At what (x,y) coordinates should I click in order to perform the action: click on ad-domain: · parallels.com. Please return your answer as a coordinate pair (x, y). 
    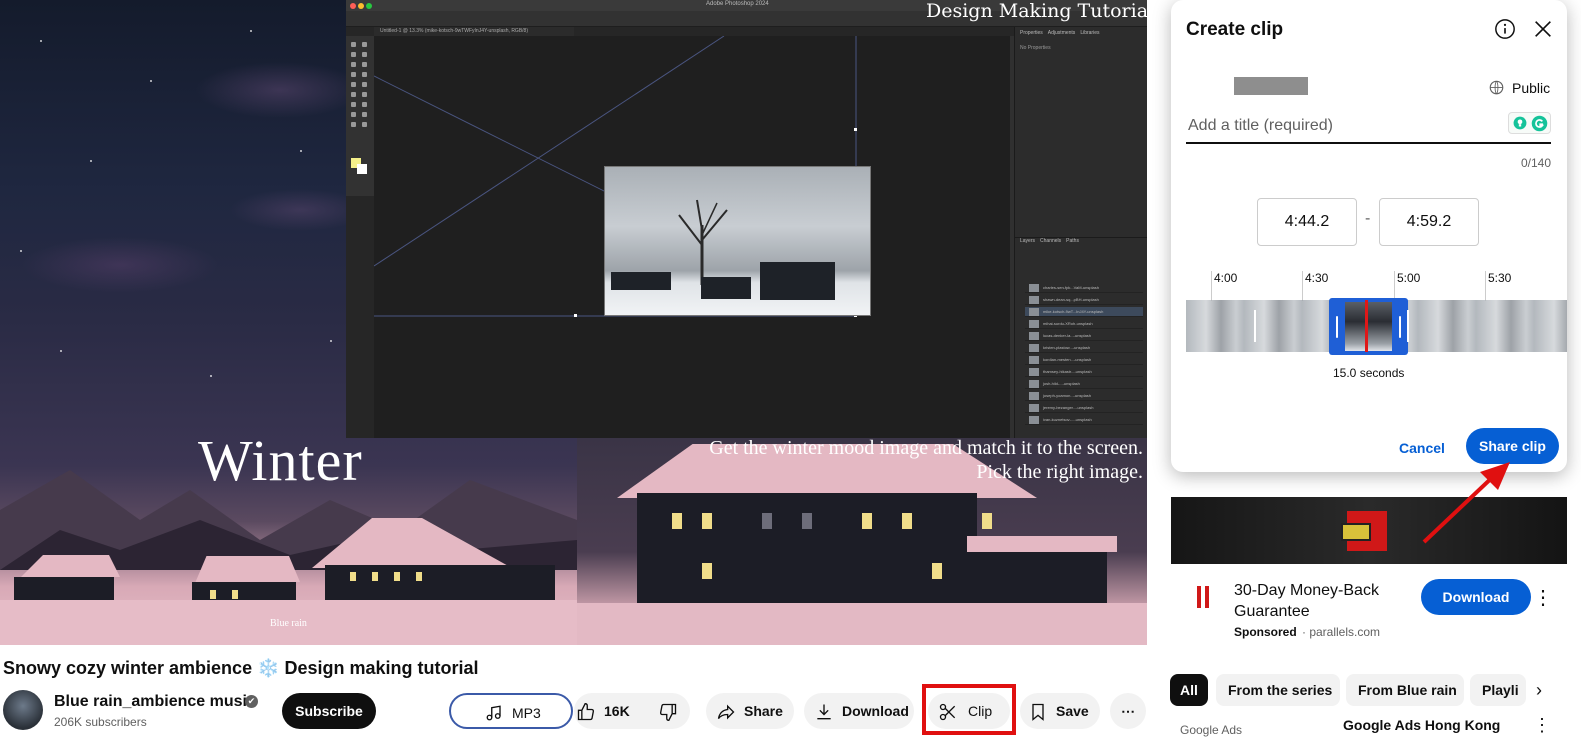
    Looking at the image, I should click on (1341, 632).